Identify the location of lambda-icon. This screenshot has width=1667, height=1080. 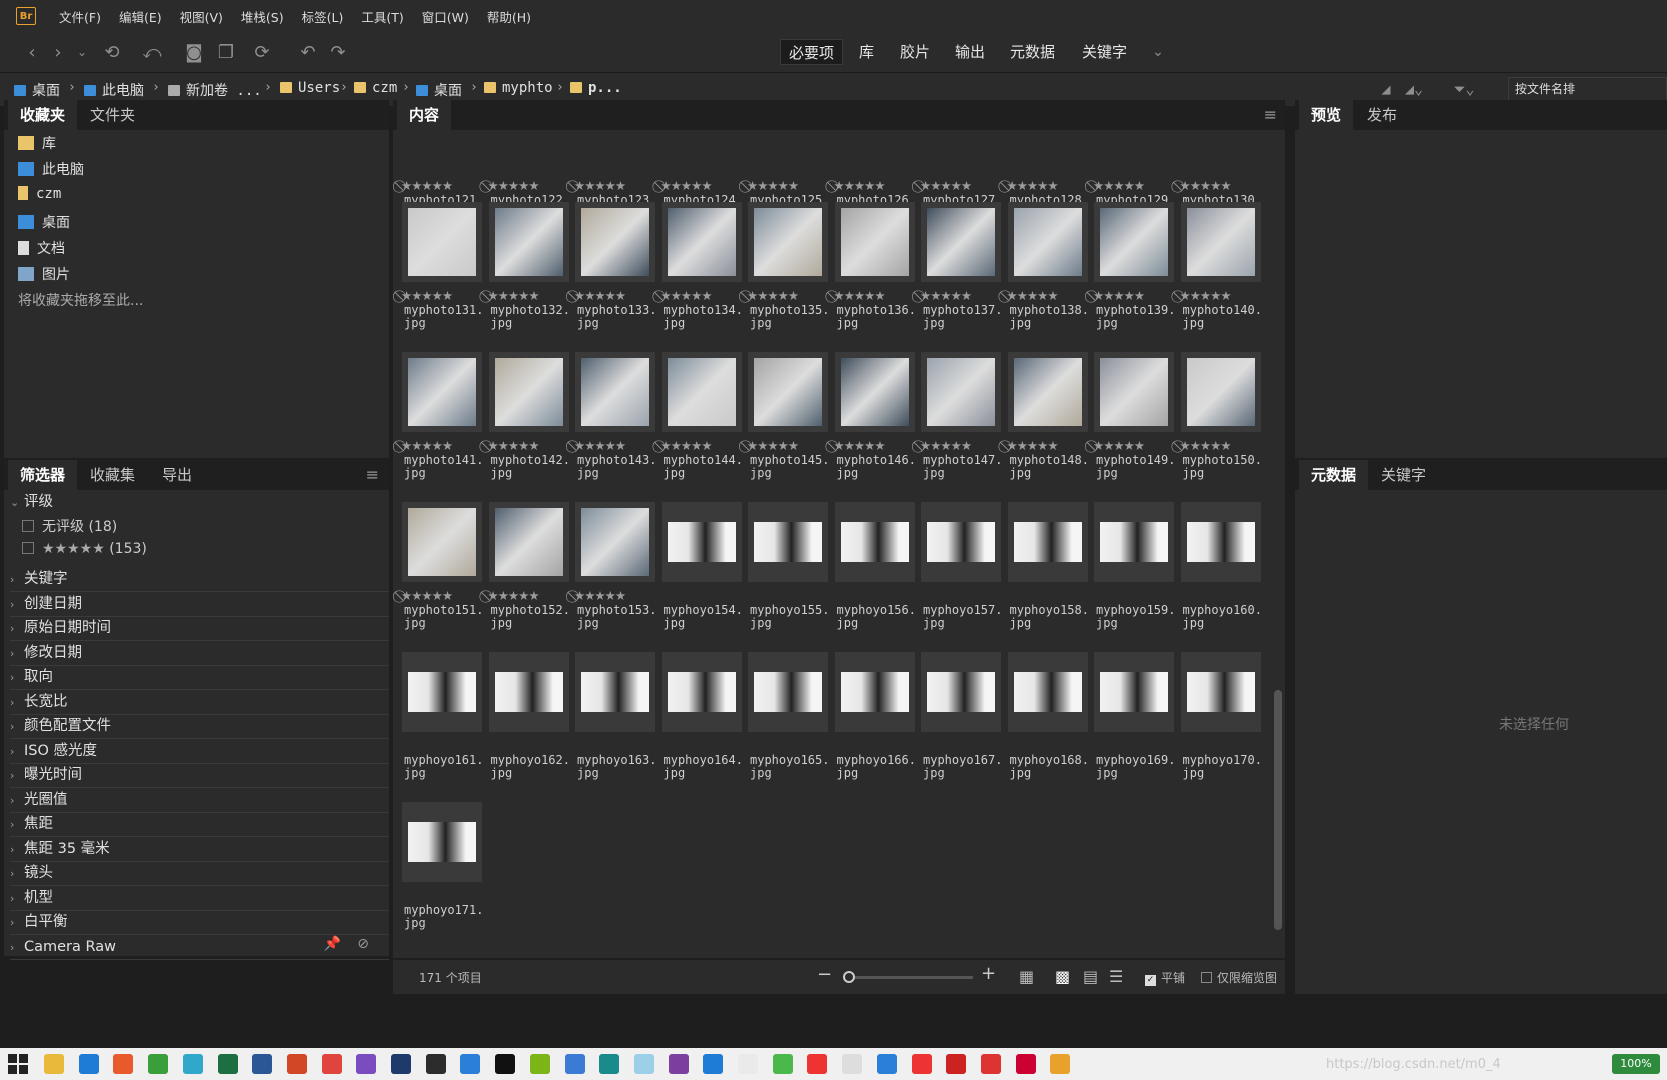
(539, 1064).